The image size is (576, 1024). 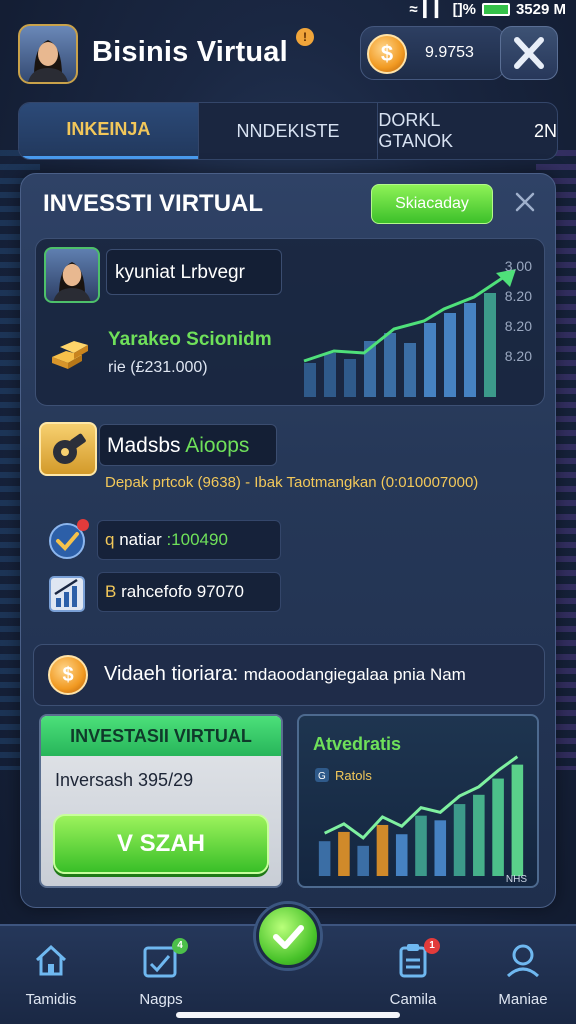 I want to click on panel-title: INVESSTI VIRTUAL, so click(x=153, y=203).